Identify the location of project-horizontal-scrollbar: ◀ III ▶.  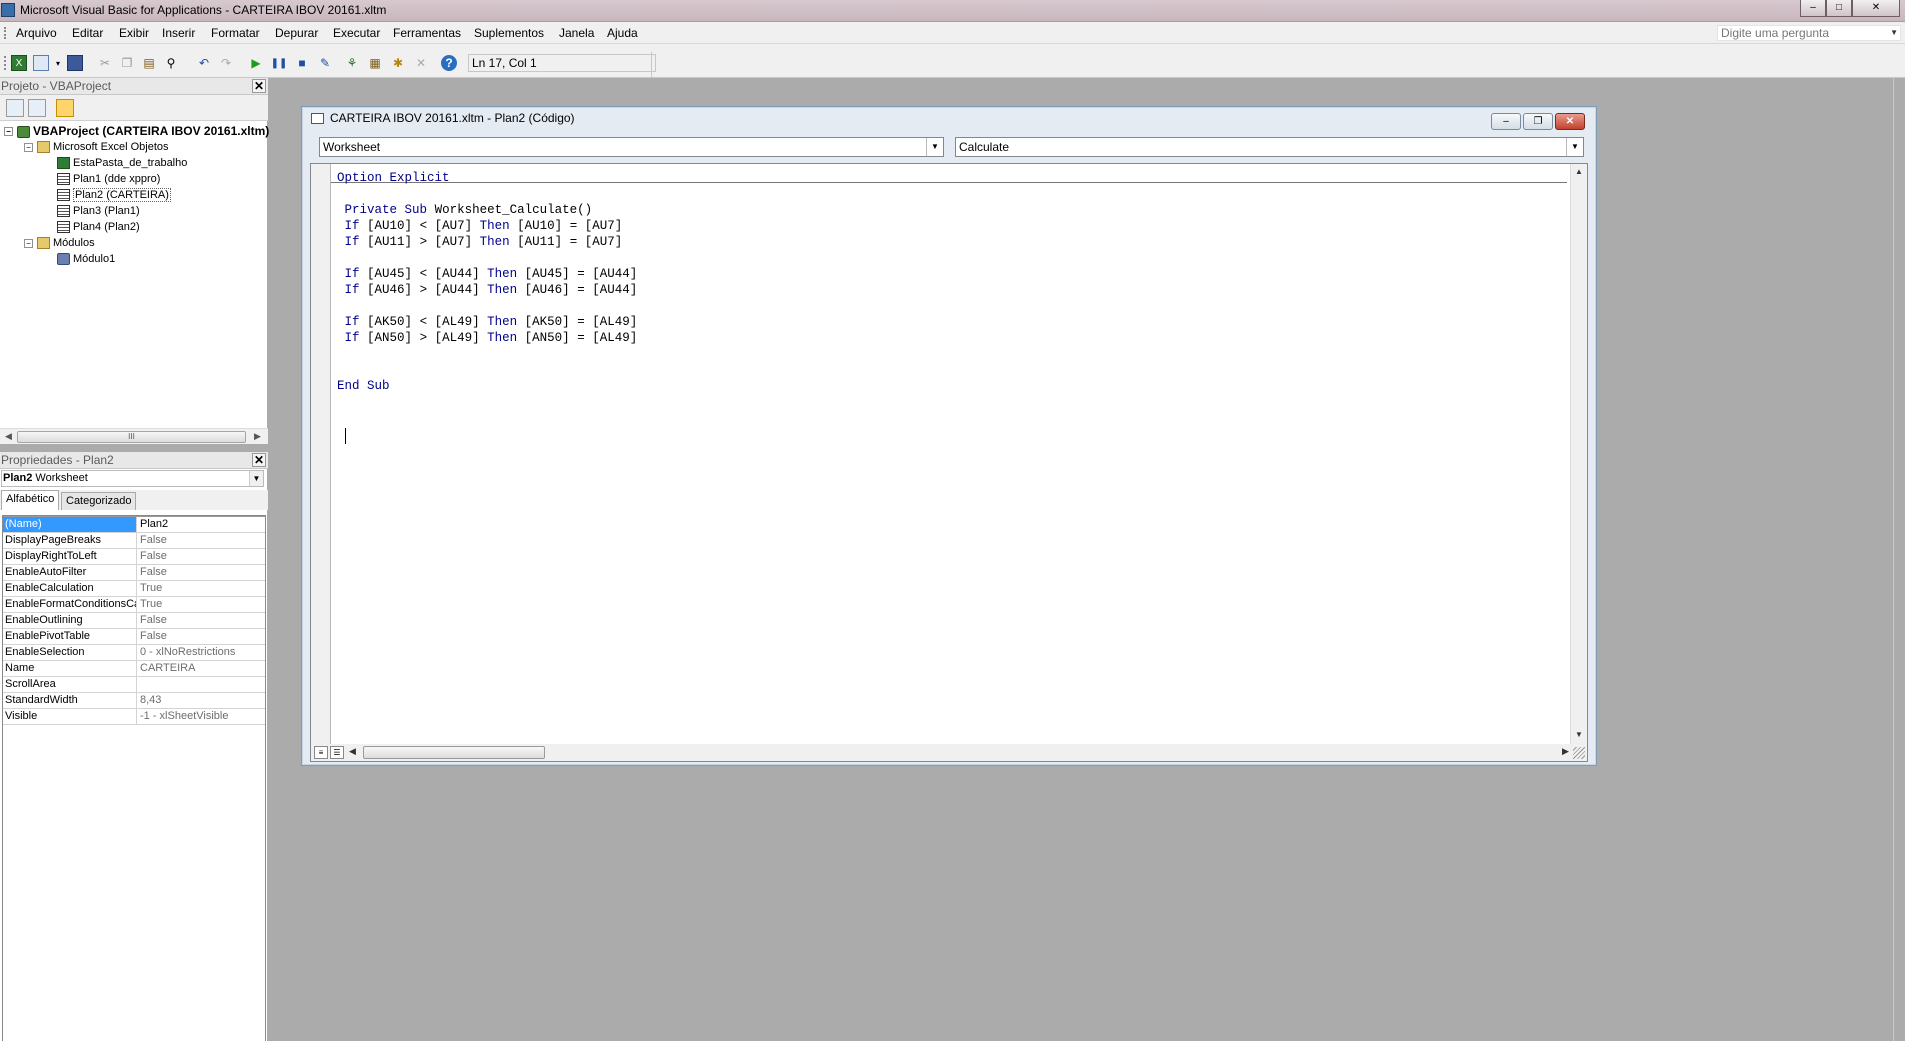
(134, 436).